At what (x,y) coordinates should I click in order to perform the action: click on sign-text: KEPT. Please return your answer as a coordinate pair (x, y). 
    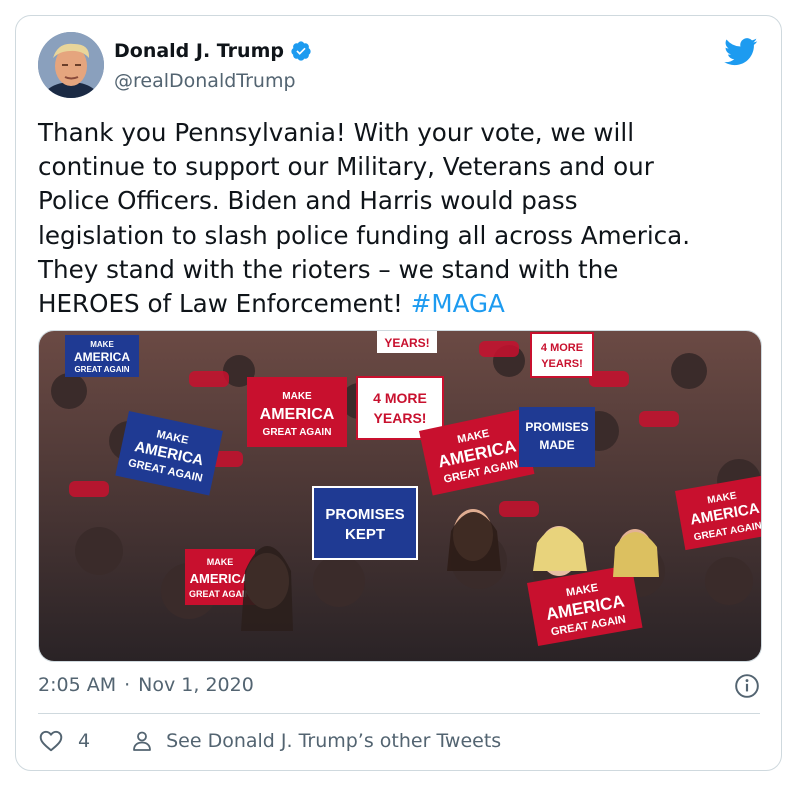
    Looking at the image, I should click on (365, 534).